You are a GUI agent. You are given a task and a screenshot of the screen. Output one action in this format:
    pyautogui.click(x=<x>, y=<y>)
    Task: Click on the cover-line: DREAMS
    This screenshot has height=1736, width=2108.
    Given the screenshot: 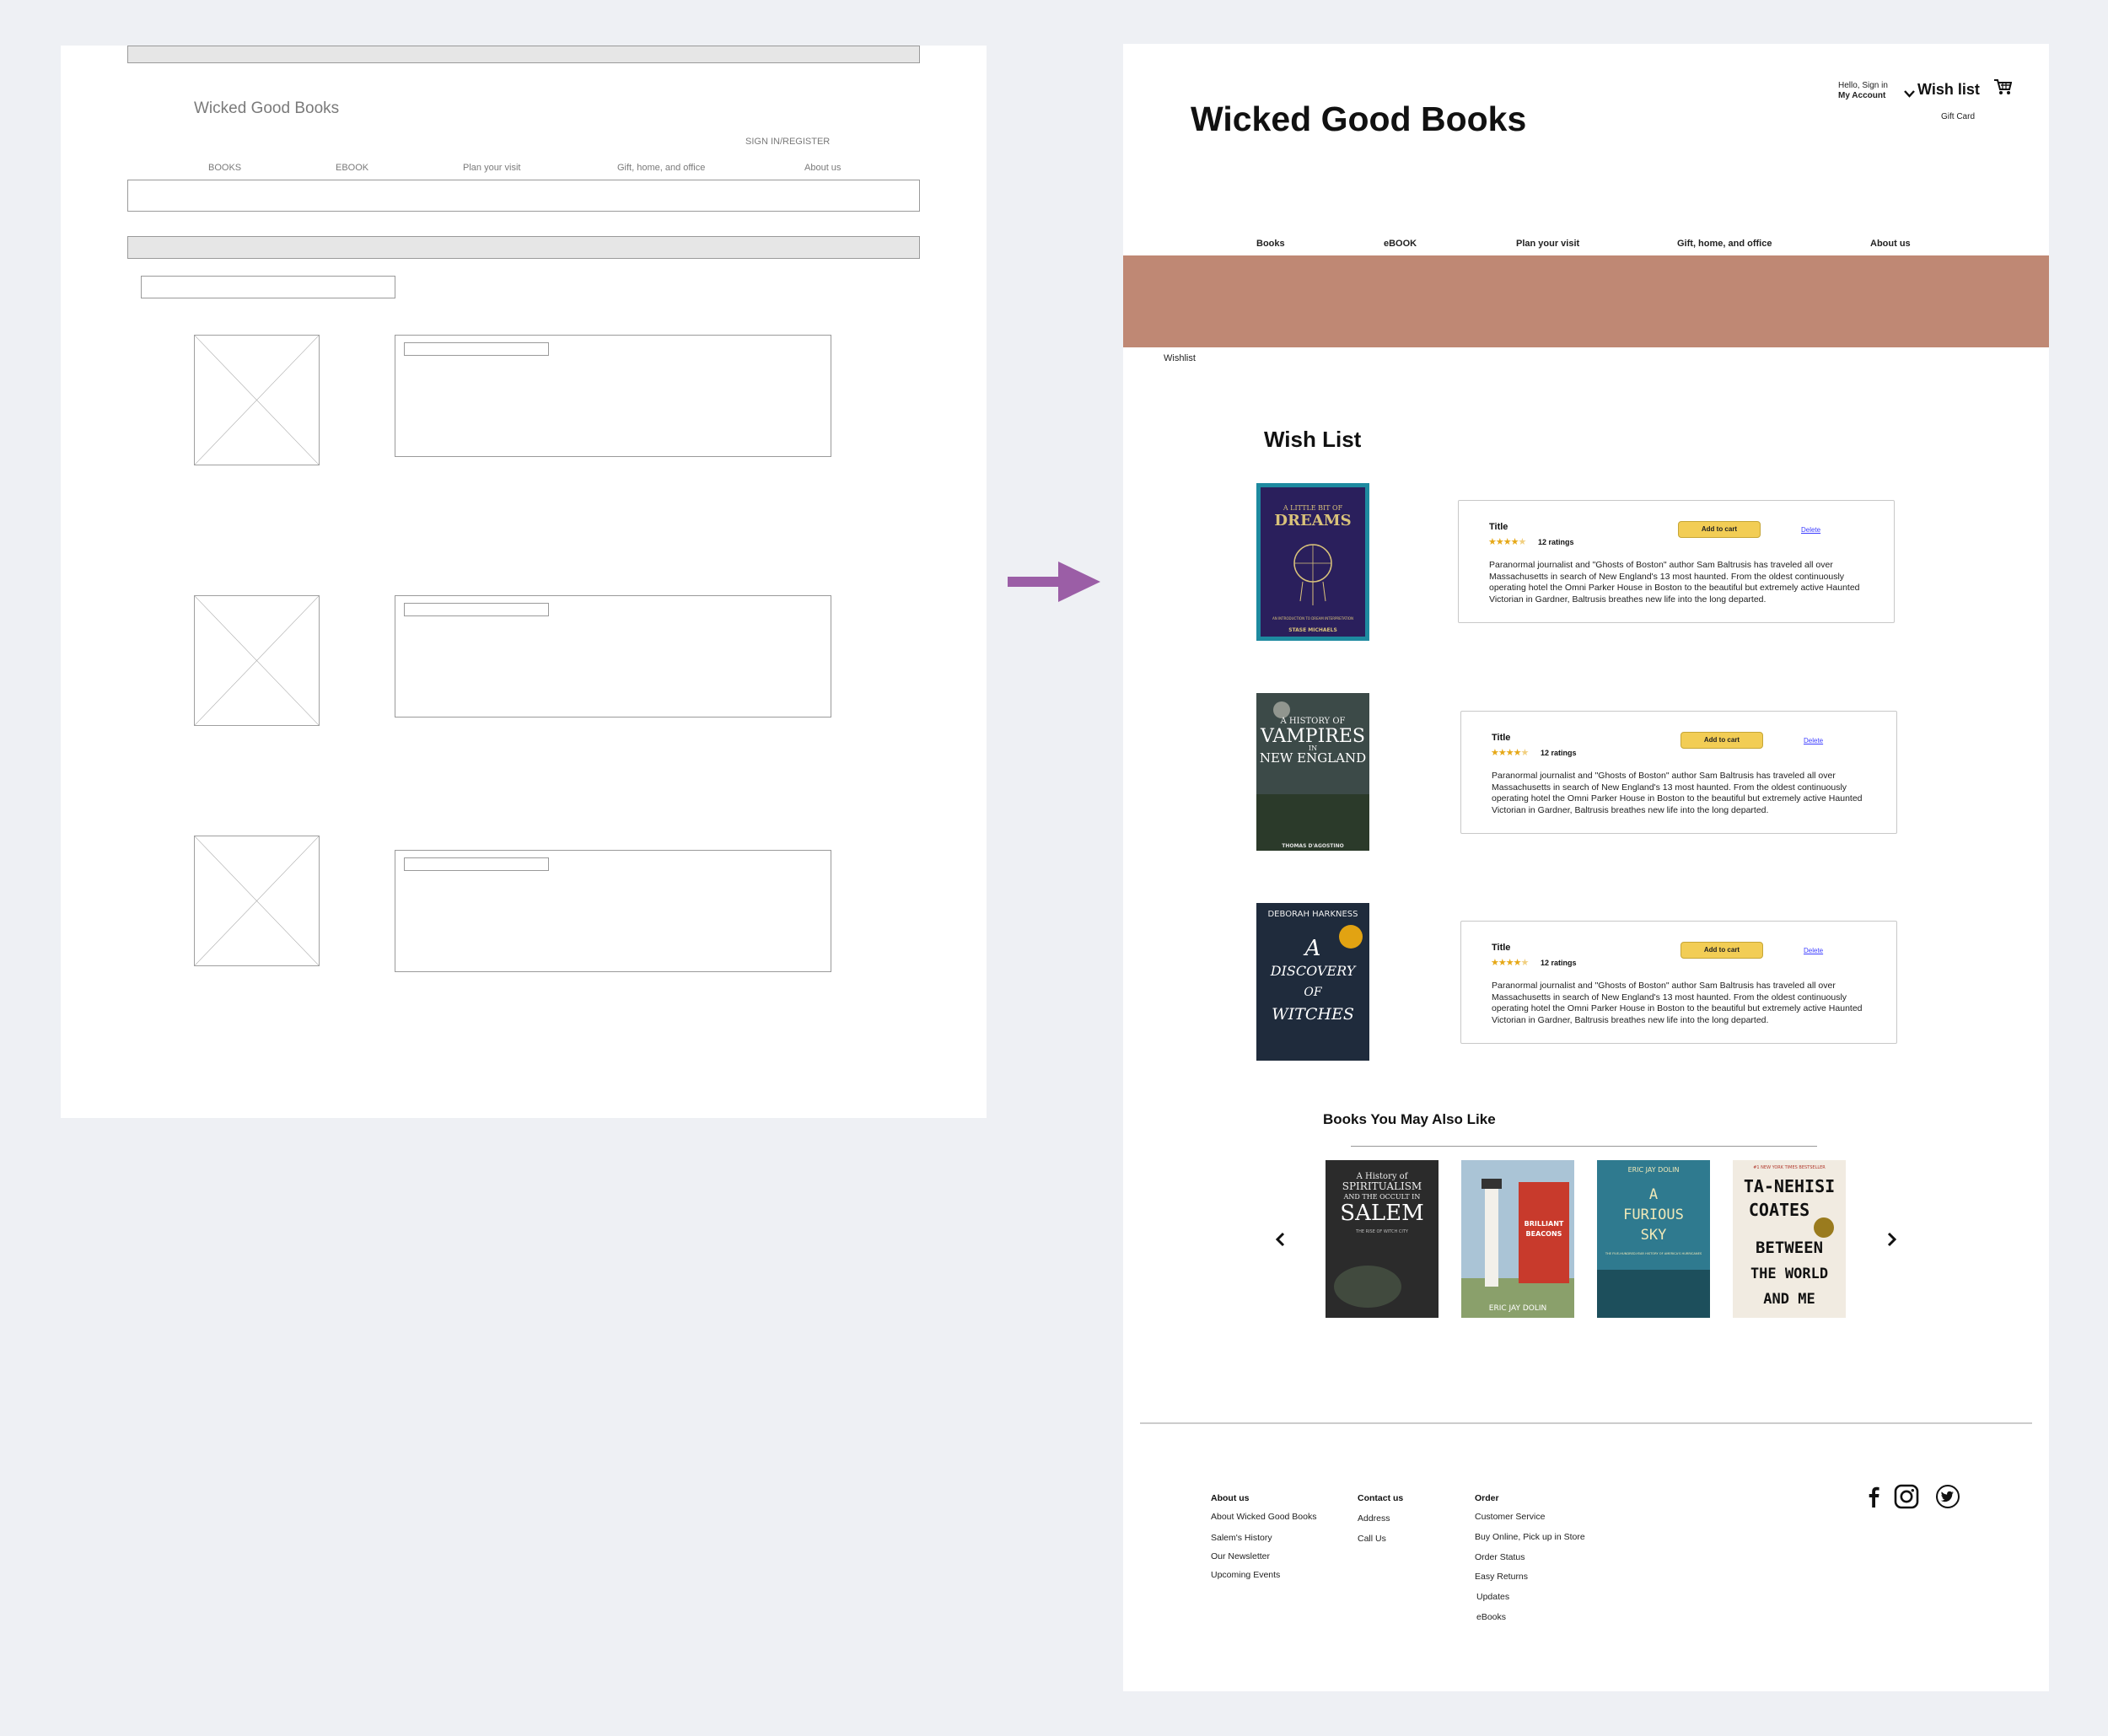 What is the action you would take?
    pyautogui.click(x=1312, y=520)
    